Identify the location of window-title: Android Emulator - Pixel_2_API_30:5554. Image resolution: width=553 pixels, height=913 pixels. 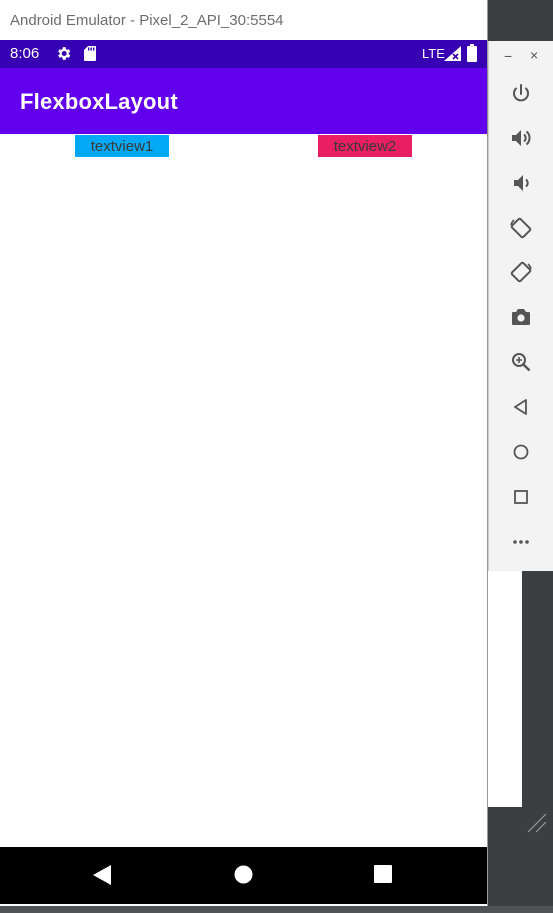
(243, 20).